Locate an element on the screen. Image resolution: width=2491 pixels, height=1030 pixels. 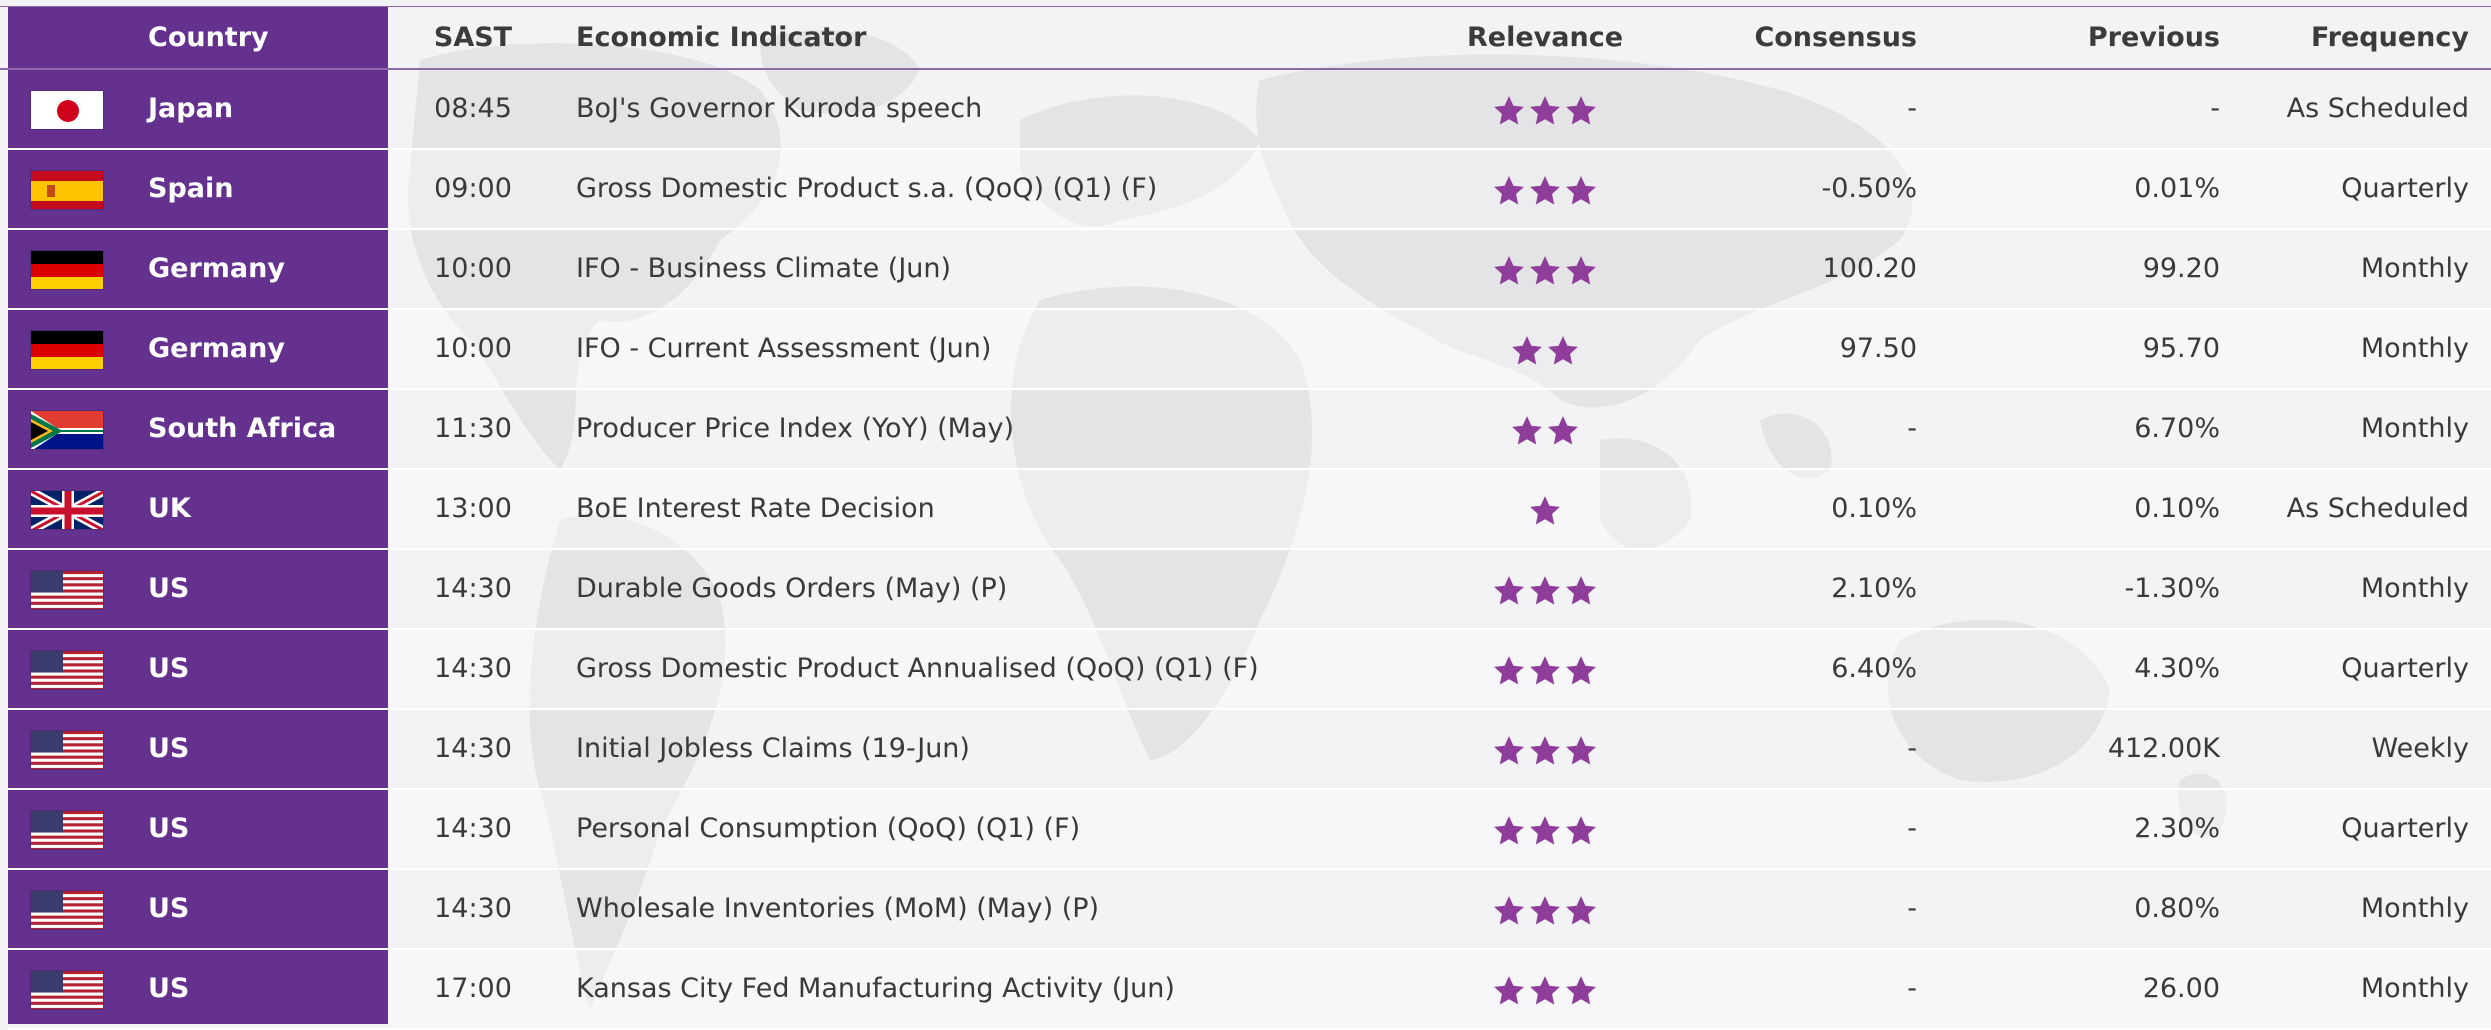
economic-indicator: Initial Jobless Claims (19-Jun) is located at coordinates (773, 748).